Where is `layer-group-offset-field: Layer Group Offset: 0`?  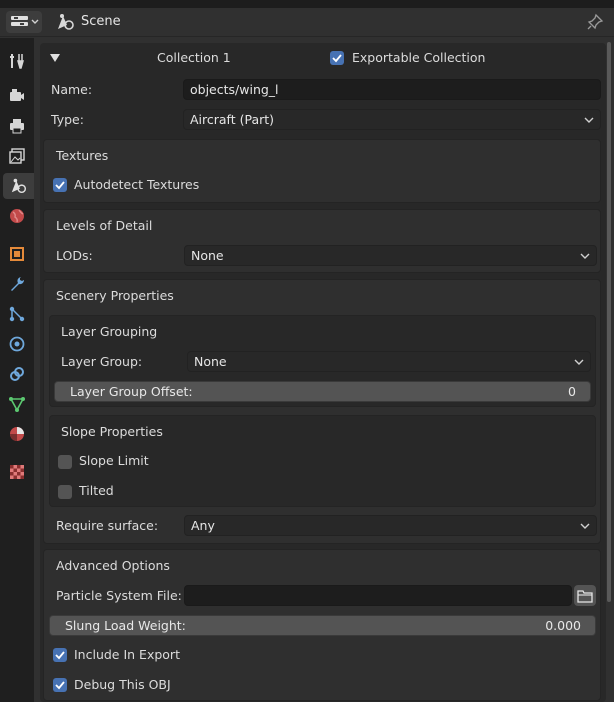
layer-group-offset-field: Layer Group Offset: 0 is located at coordinates (322, 391).